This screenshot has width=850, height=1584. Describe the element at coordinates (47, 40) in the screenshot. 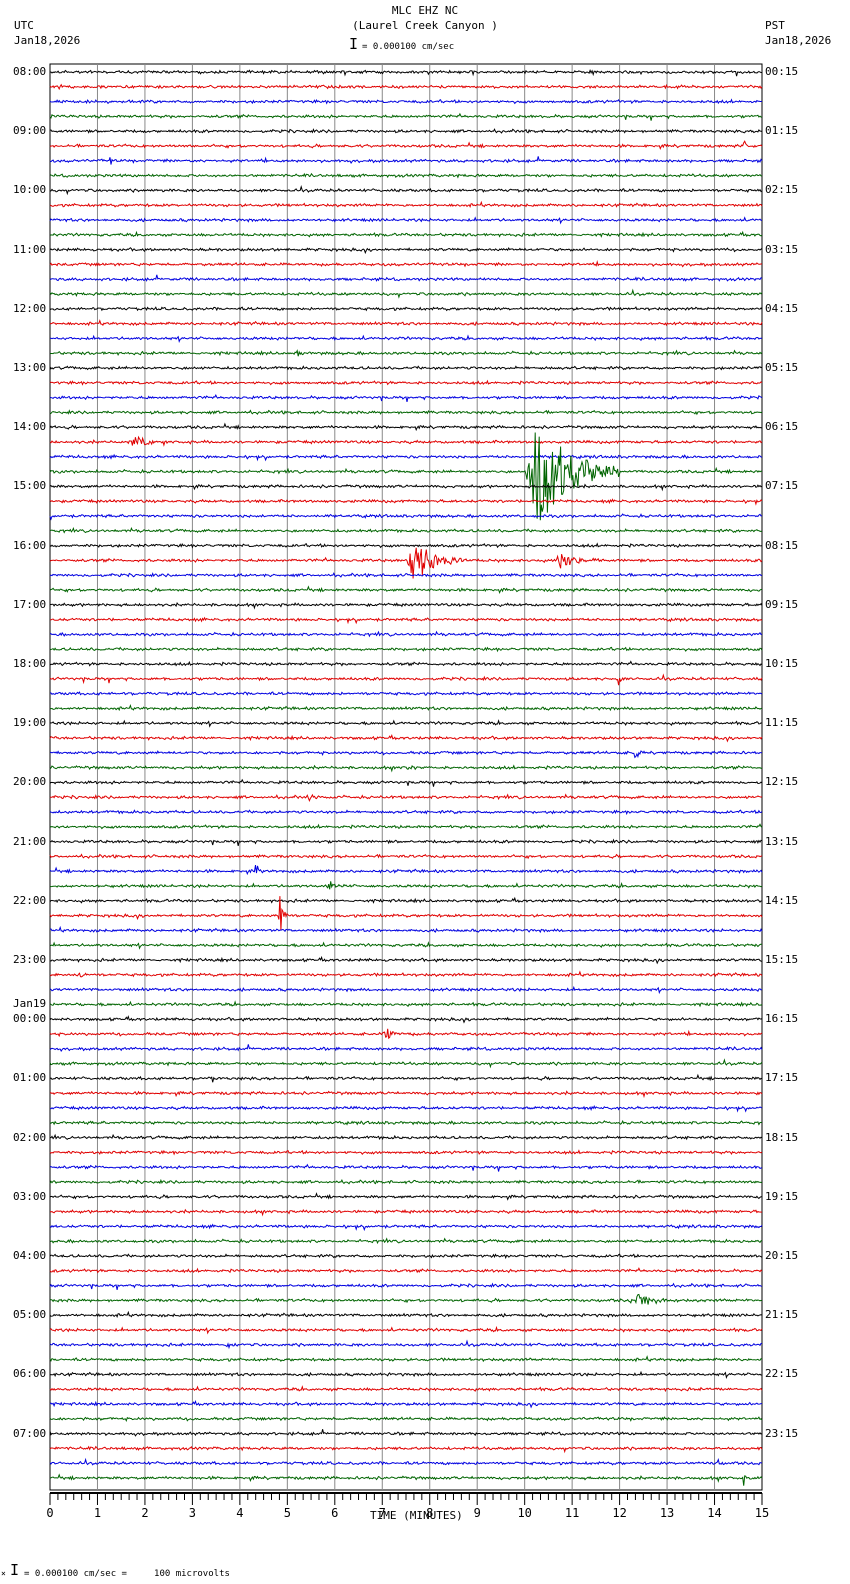

I see `left-date: Jan18,2026` at that location.